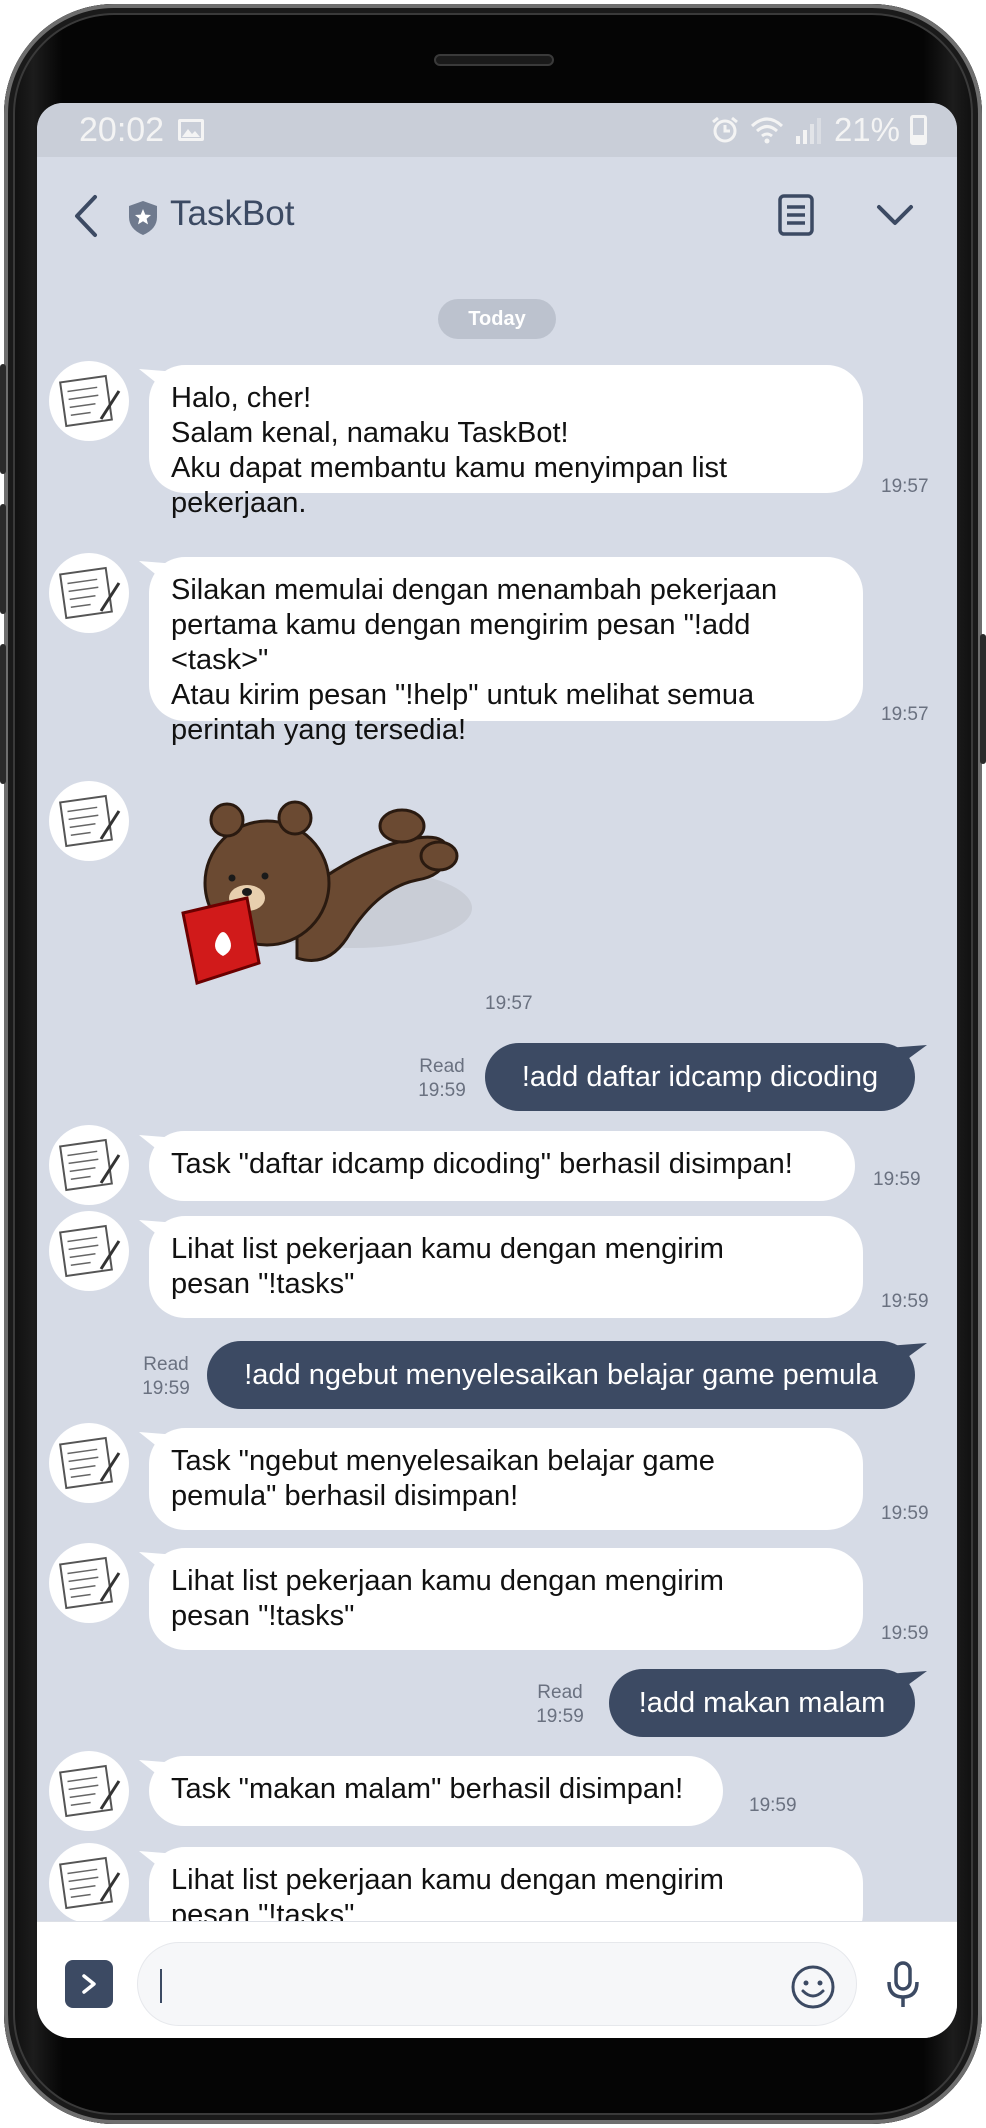  I want to click on image-icon, so click(191, 130).